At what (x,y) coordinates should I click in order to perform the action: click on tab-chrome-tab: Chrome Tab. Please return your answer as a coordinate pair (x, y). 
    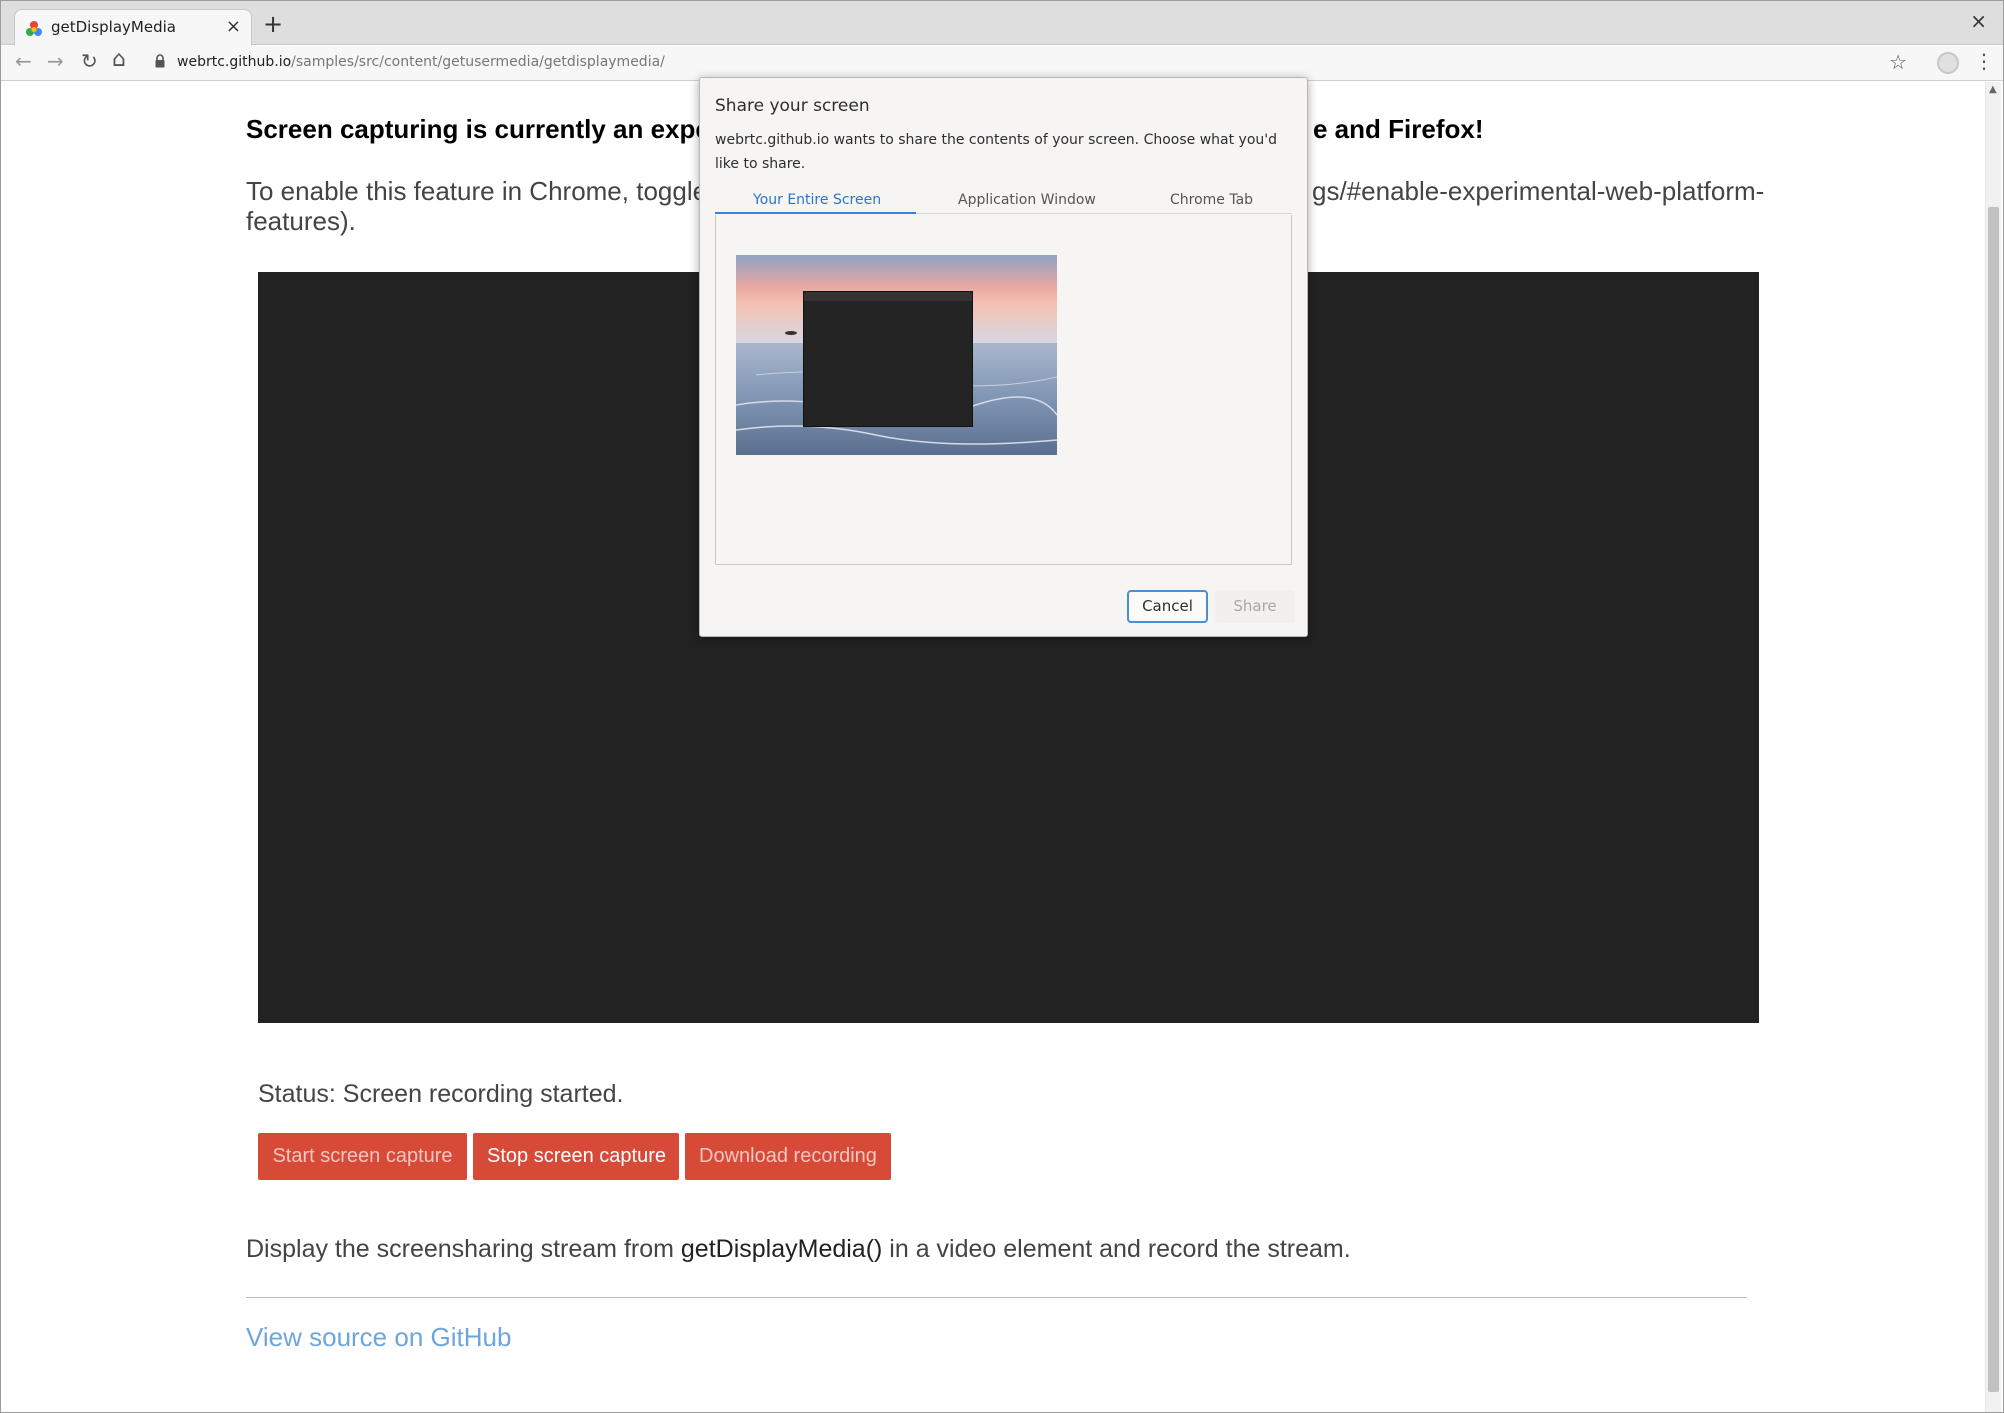
    Looking at the image, I should click on (1211, 200).